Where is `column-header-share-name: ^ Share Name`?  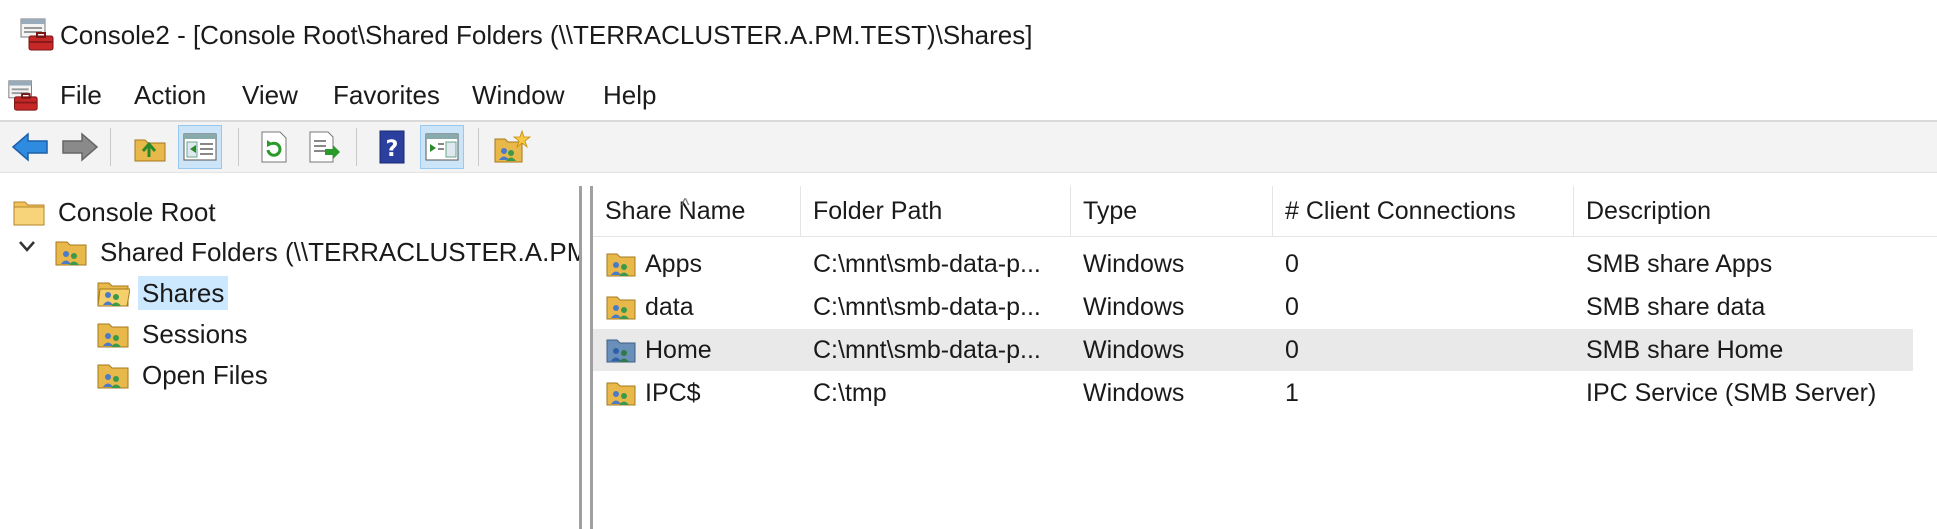
column-header-share-name: ^ Share Name is located at coordinates (697, 211).